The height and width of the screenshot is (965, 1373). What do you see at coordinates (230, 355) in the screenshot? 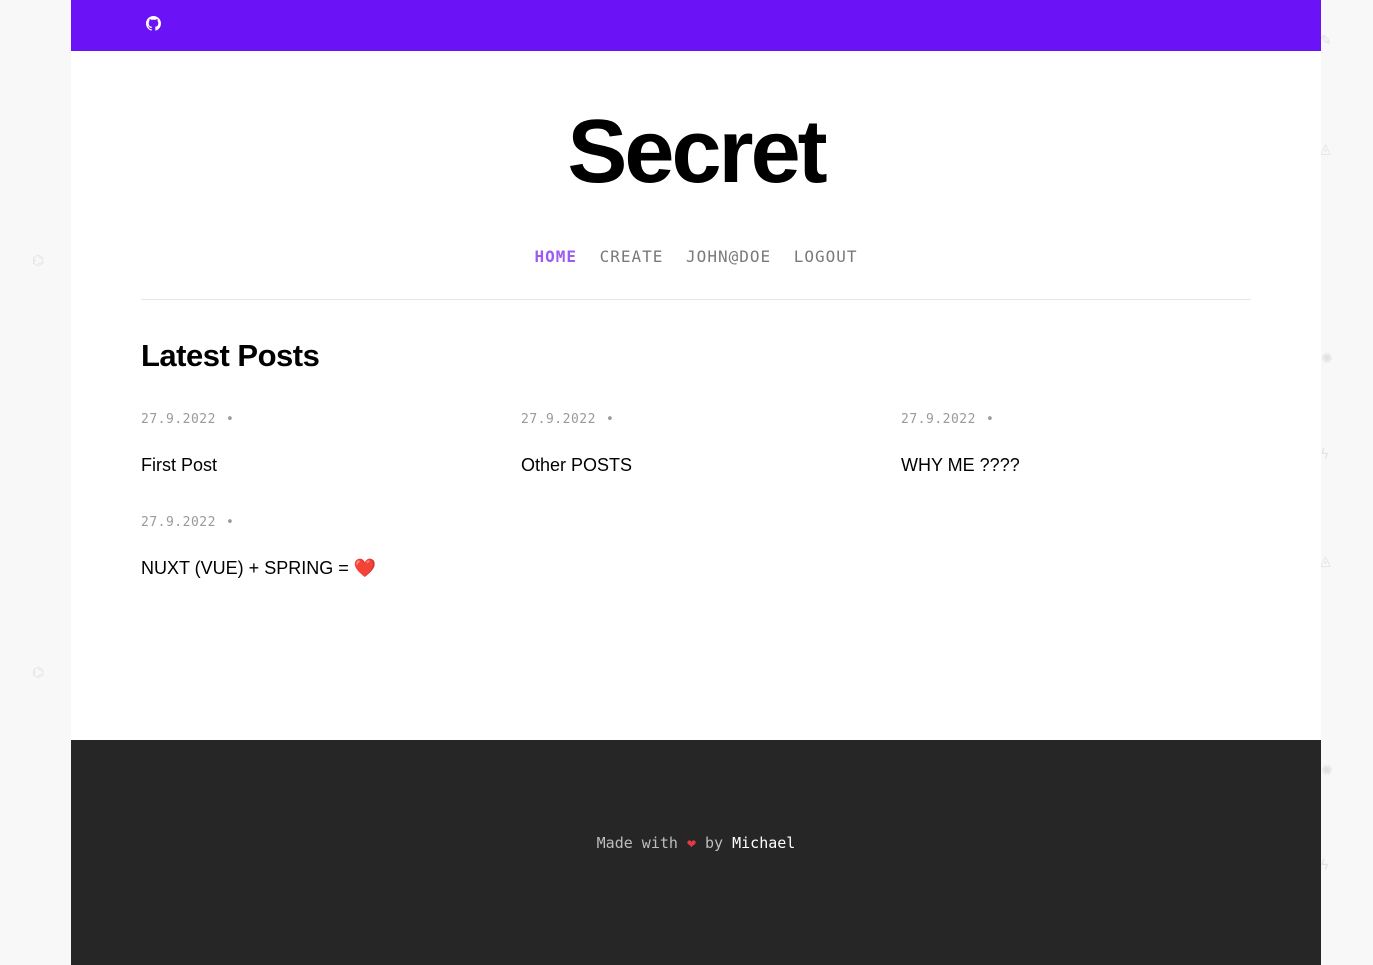
I see `section-title: Latest Posts` at bounding box center [230, 355].